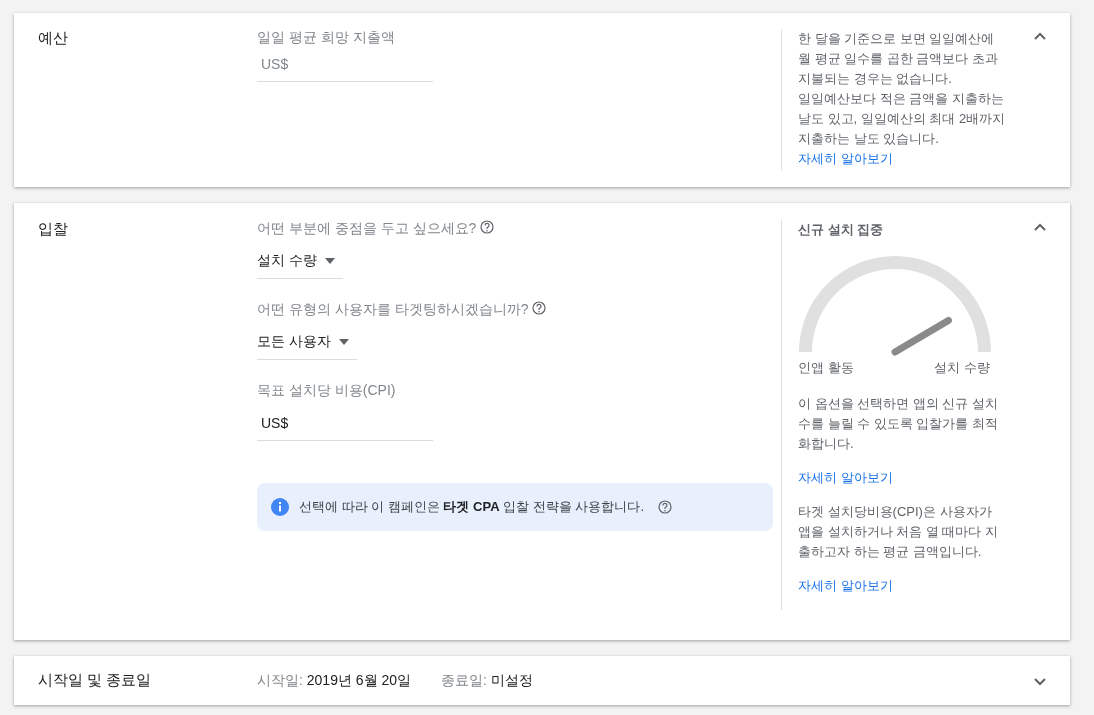 Image resolution: width=1094 pixels, height=715 pixels. Describe the element at coordinates (902, 441) in the screenshot. I see `help-text: 이 옵션을 선택하면 앱의 신규 설치 수를 늘릴 수 있도록 입찰가를 최적화합니다. 자세히 알아보기` at that location.